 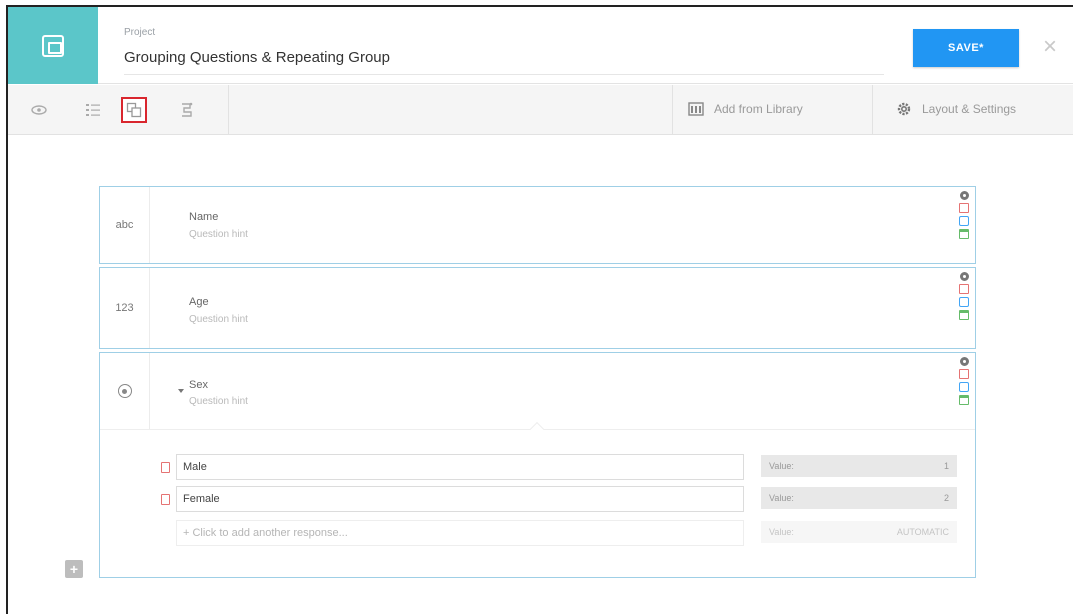 I want to click on choice-row: Male Value: 1, so click(x=537, y=467).